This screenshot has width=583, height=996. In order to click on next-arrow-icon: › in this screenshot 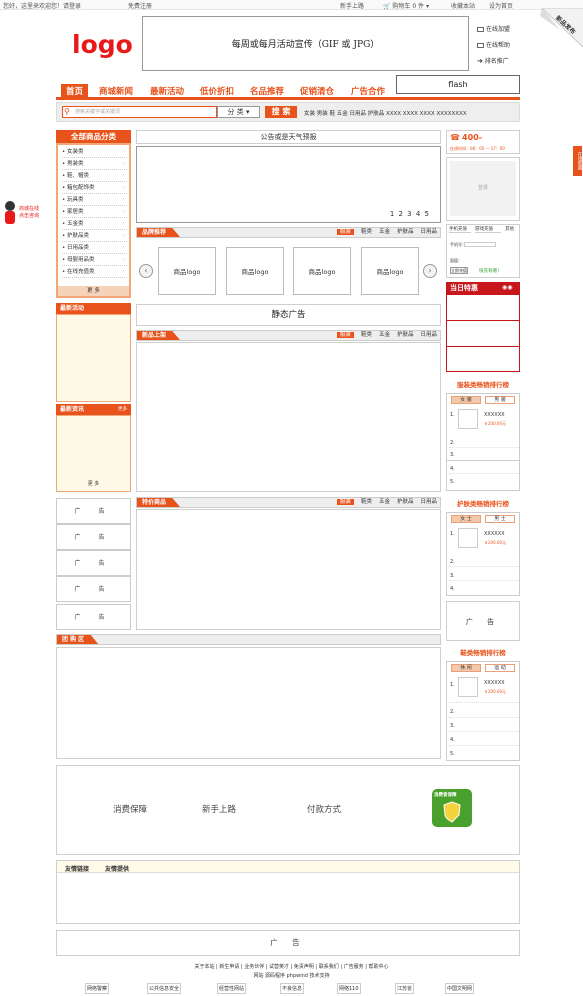, I will do `click(430, 271)`.